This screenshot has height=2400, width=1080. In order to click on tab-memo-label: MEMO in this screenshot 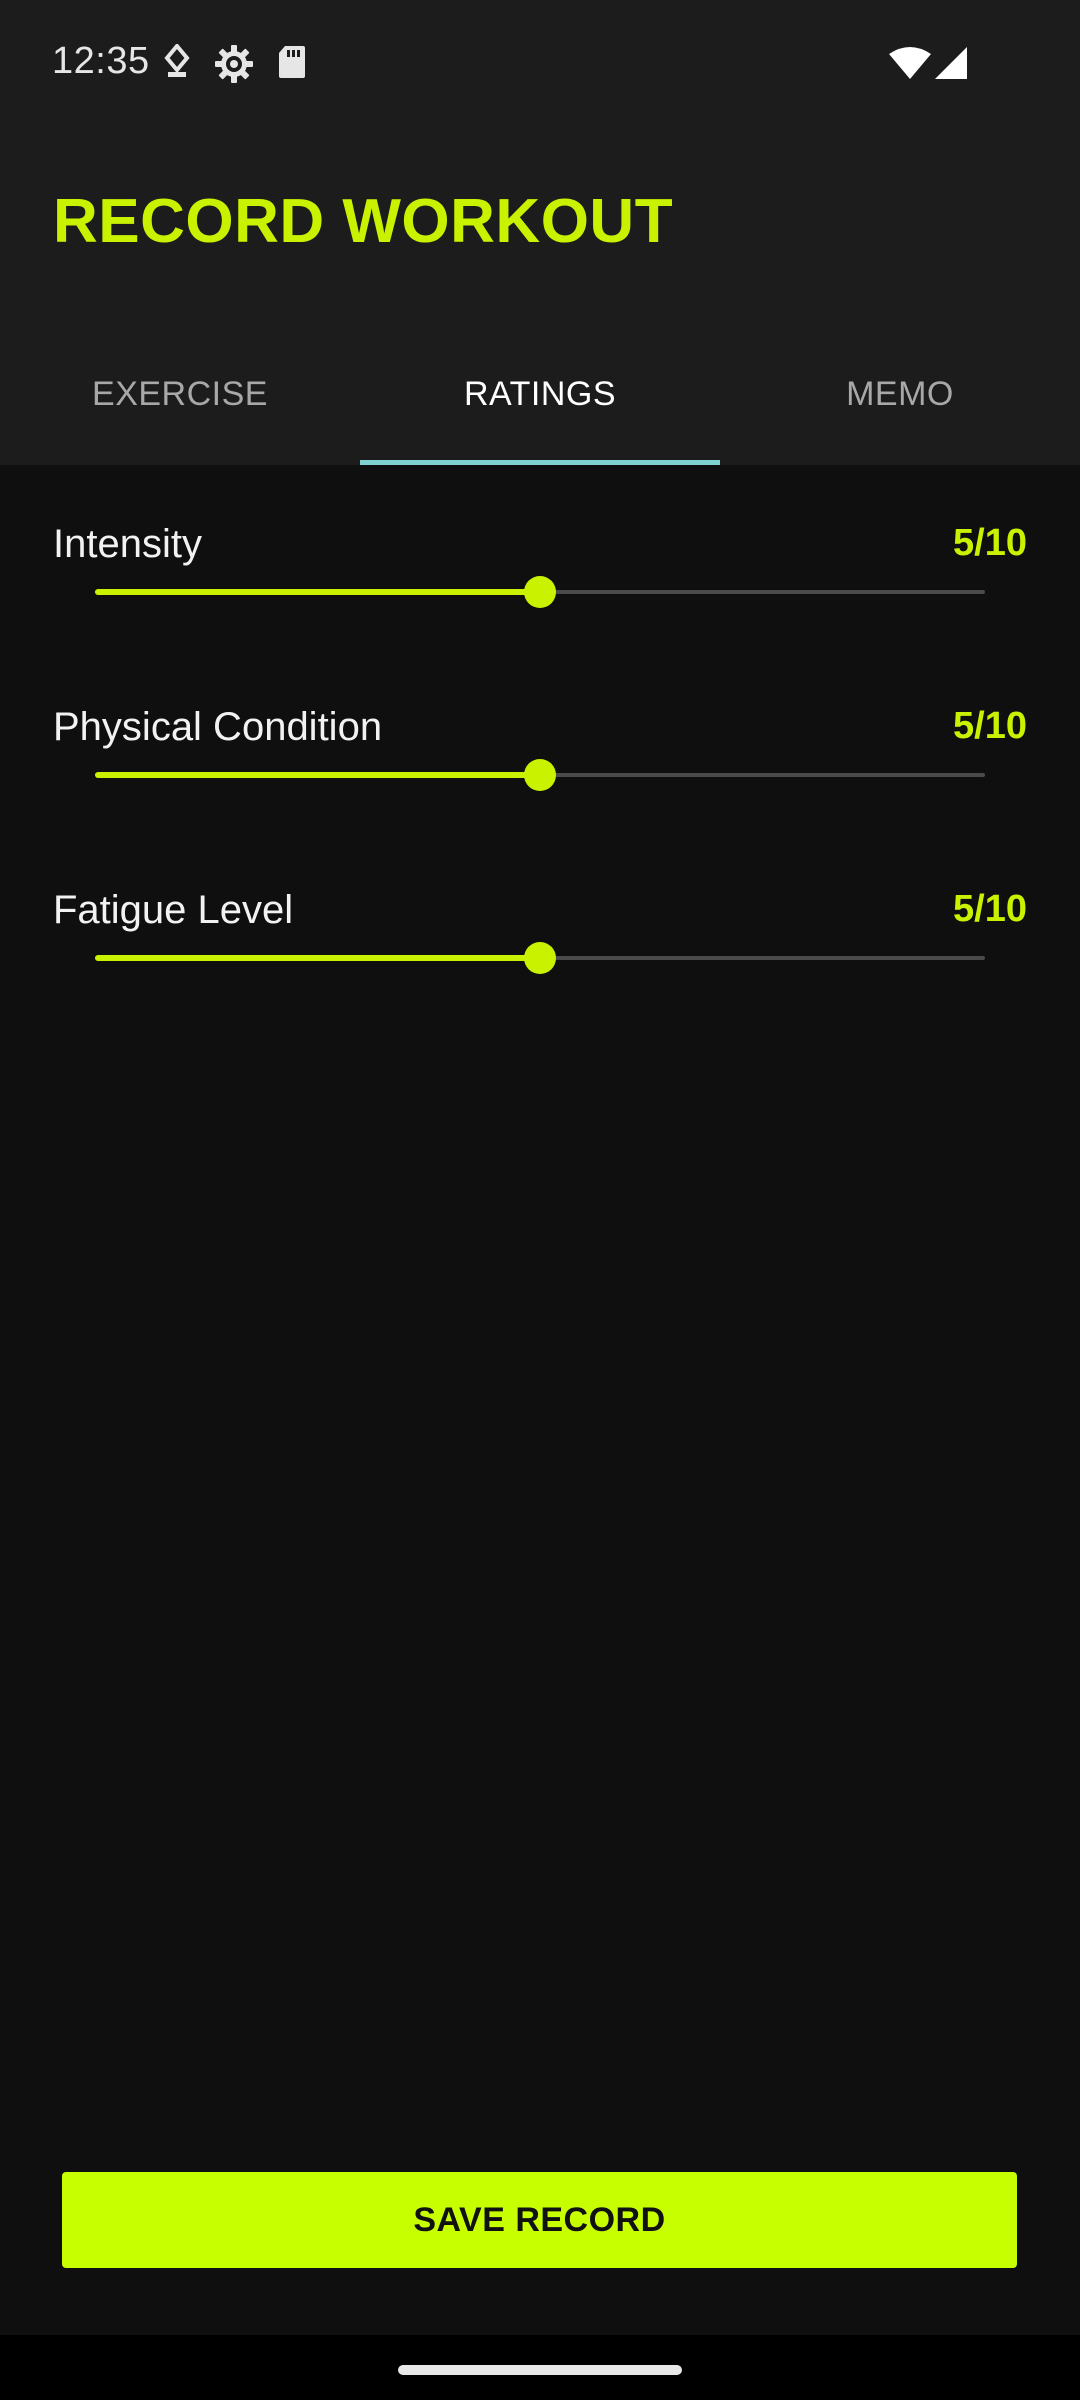, I will do `click(900, 394)`.